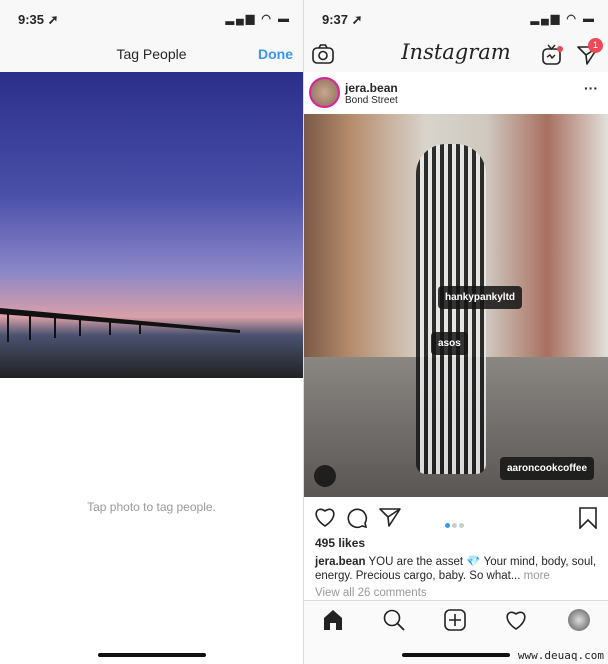 This screenshot has width=608, height=664. I want to click on carousel-indicator, so click(455, 524).